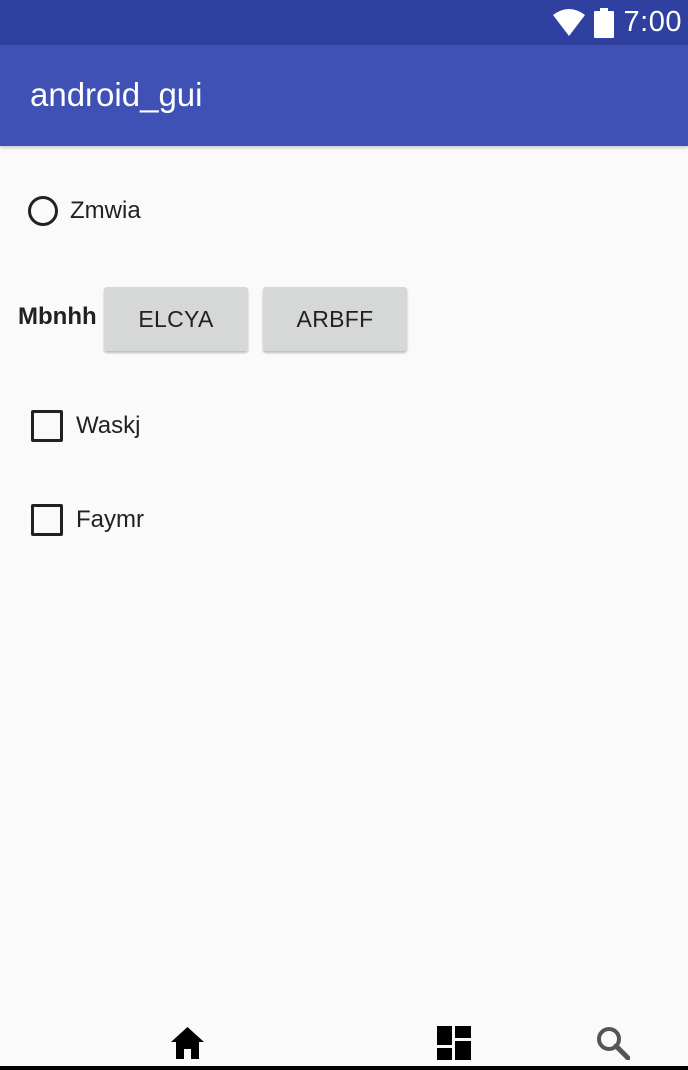  What do you see at coordinates (344, 22) in the screenshot?
I see `status-bar: 7:00` at bounding box center [344, 22].